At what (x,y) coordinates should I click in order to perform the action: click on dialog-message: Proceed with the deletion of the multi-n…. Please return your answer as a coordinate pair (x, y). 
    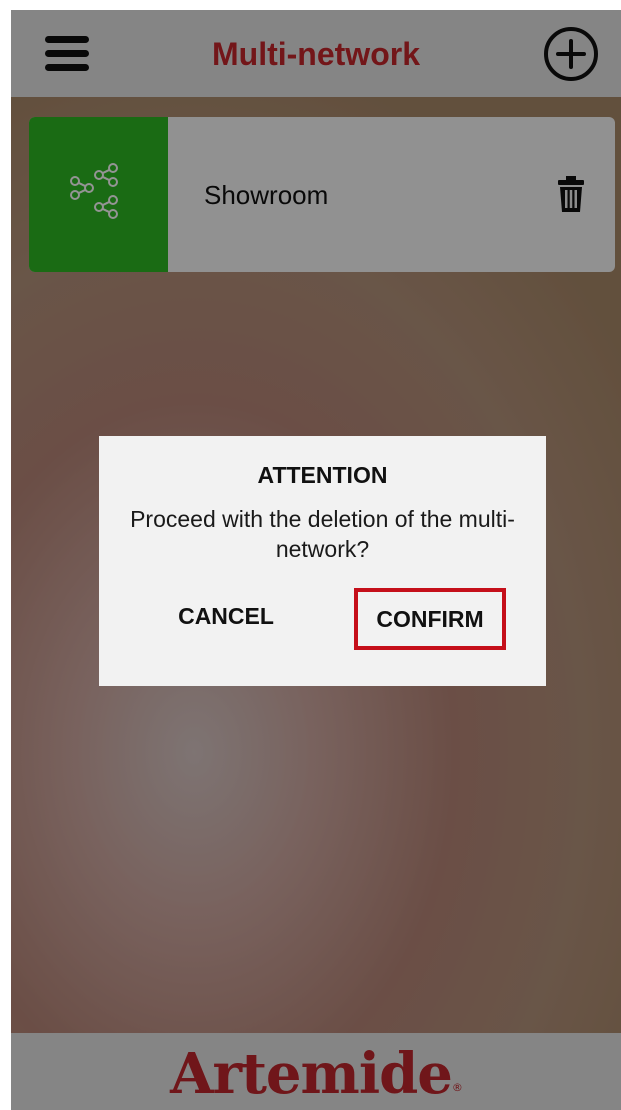
    Looking at the image, I should click on (322, 534).